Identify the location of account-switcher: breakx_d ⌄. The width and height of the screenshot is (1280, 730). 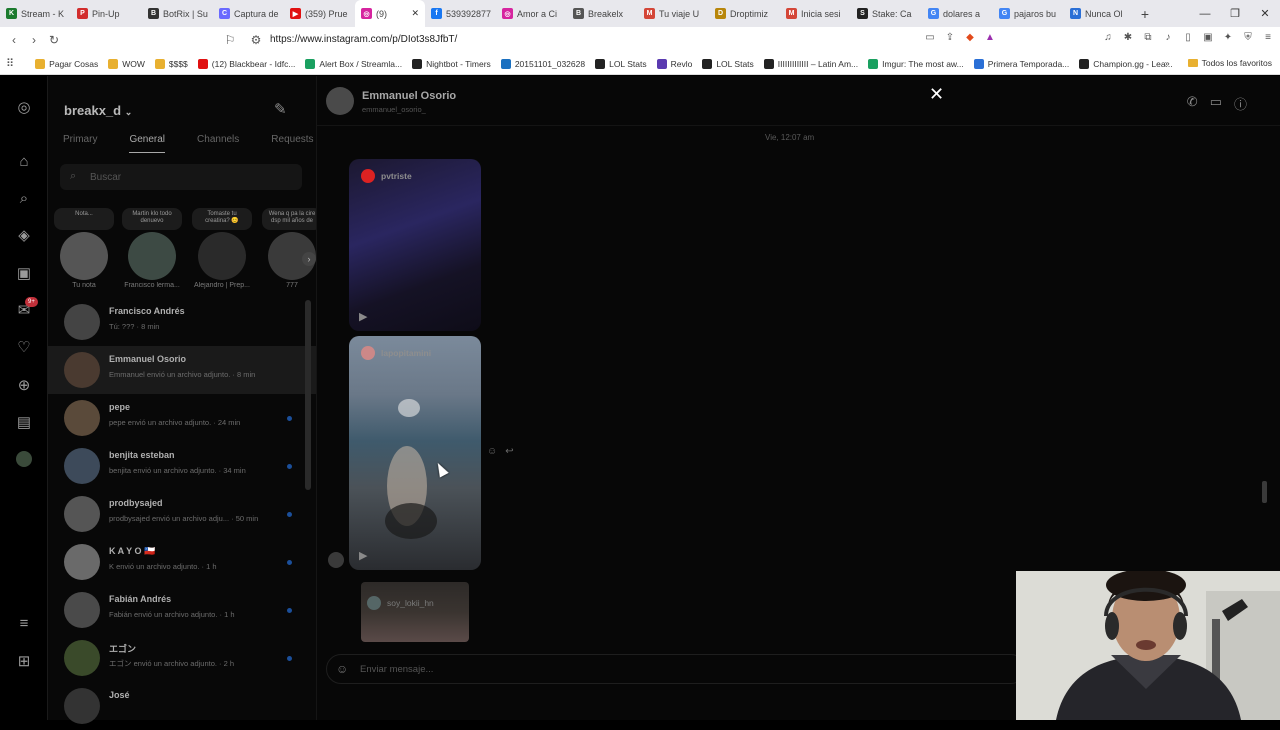
(98, 110).